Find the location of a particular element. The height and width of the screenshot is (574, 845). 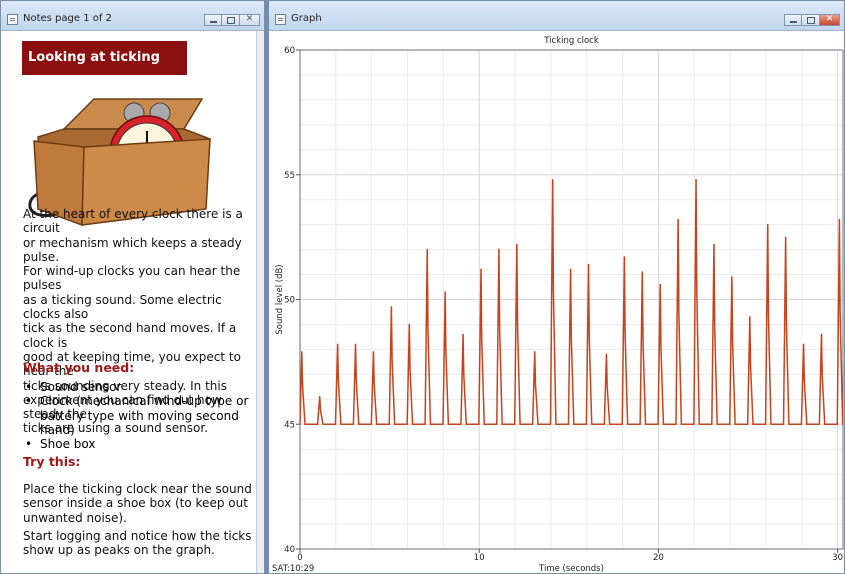

notes-window-title: Notes page 1 of 2 is located at coordinates (67, 18).